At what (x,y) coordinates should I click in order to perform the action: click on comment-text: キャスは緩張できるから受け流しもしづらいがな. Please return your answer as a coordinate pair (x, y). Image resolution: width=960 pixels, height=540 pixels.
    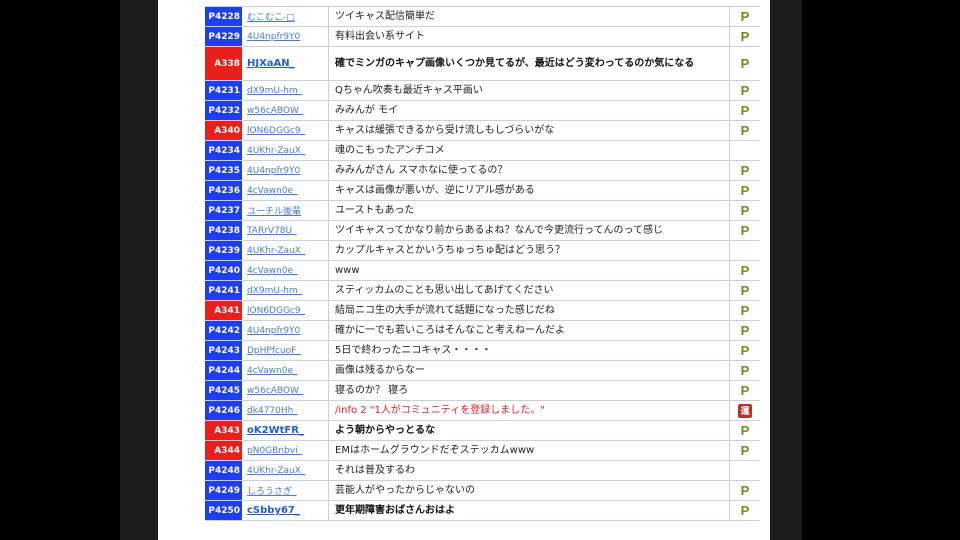
    Looking at the image, I should click on (529, 130).